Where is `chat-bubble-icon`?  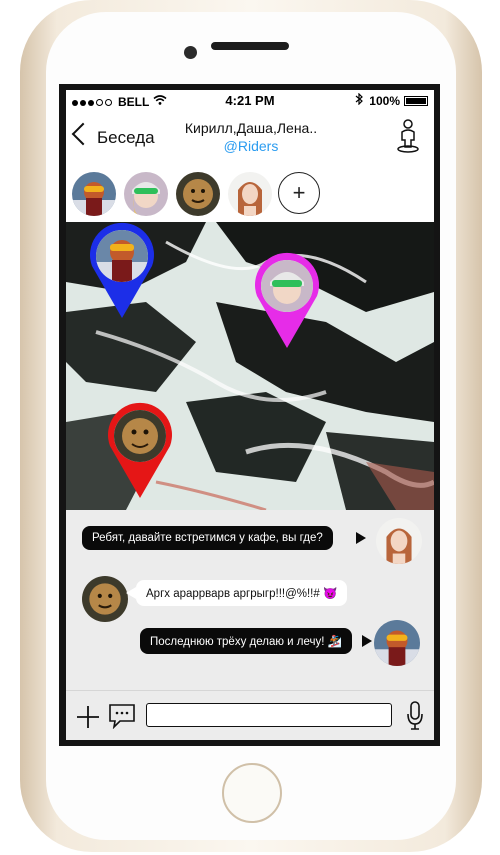
chat-bubble-icon is located at coordinates (122, 716).